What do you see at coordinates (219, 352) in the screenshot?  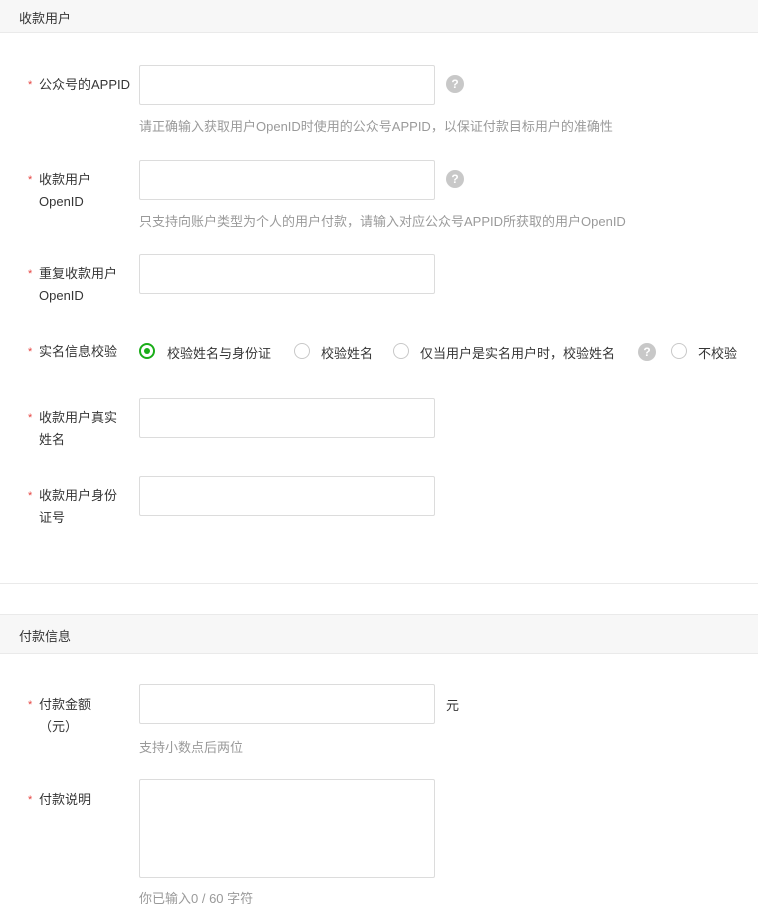 I see `radio-label: 校验姓名与身份证` at bounding box center [219, 352].